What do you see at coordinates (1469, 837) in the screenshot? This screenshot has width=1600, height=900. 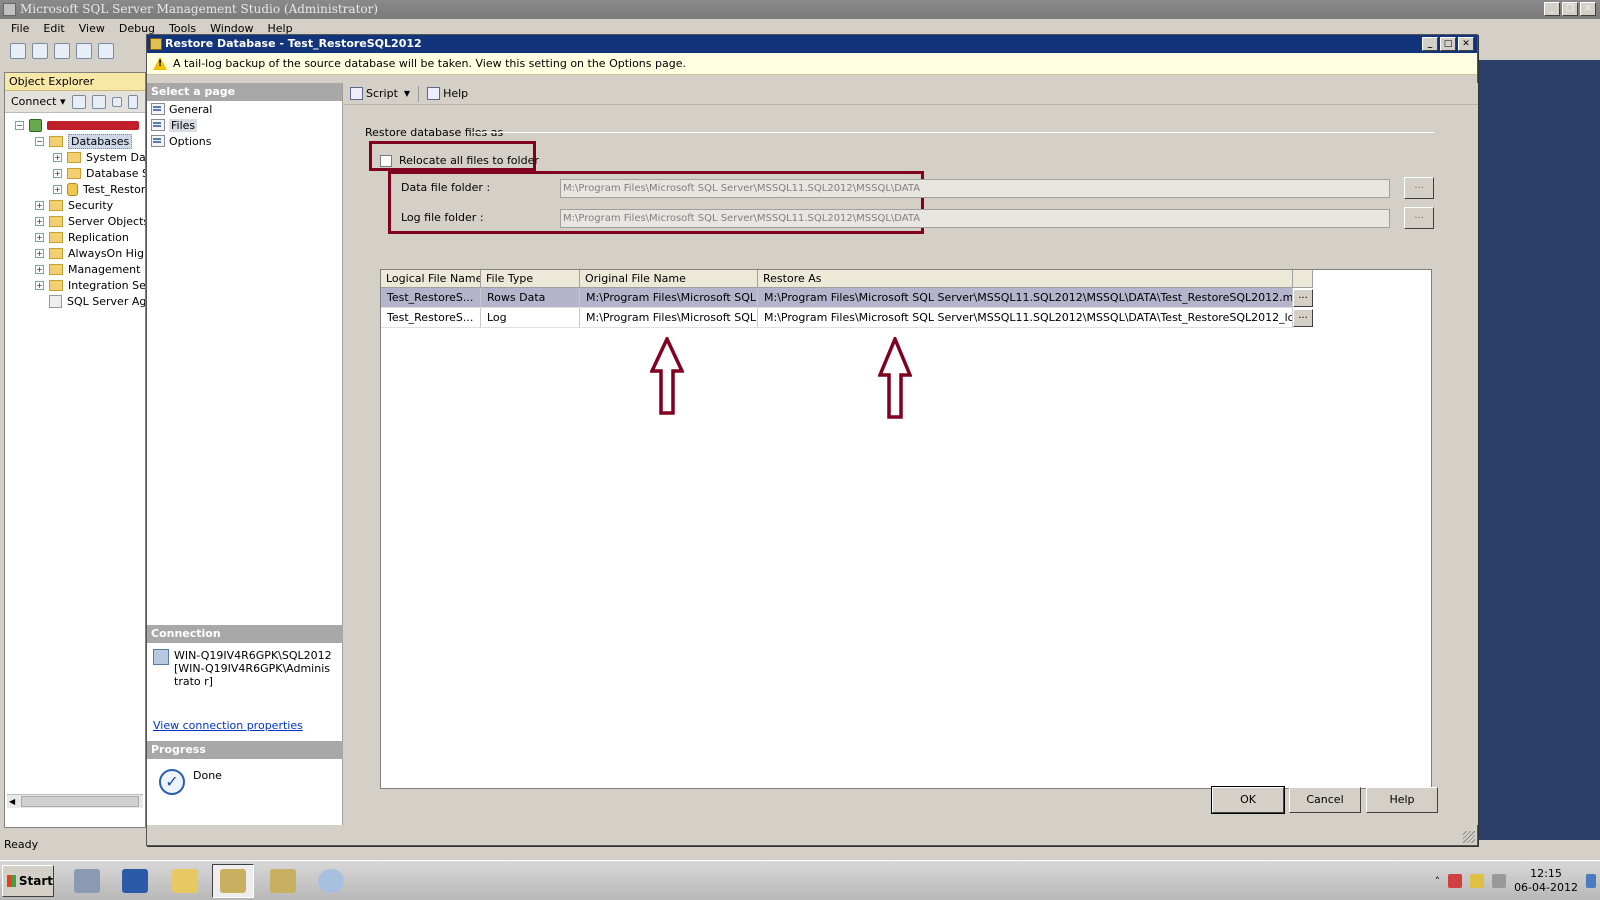 I see `resize-grip-icon` at bounding box center [1469, 837].